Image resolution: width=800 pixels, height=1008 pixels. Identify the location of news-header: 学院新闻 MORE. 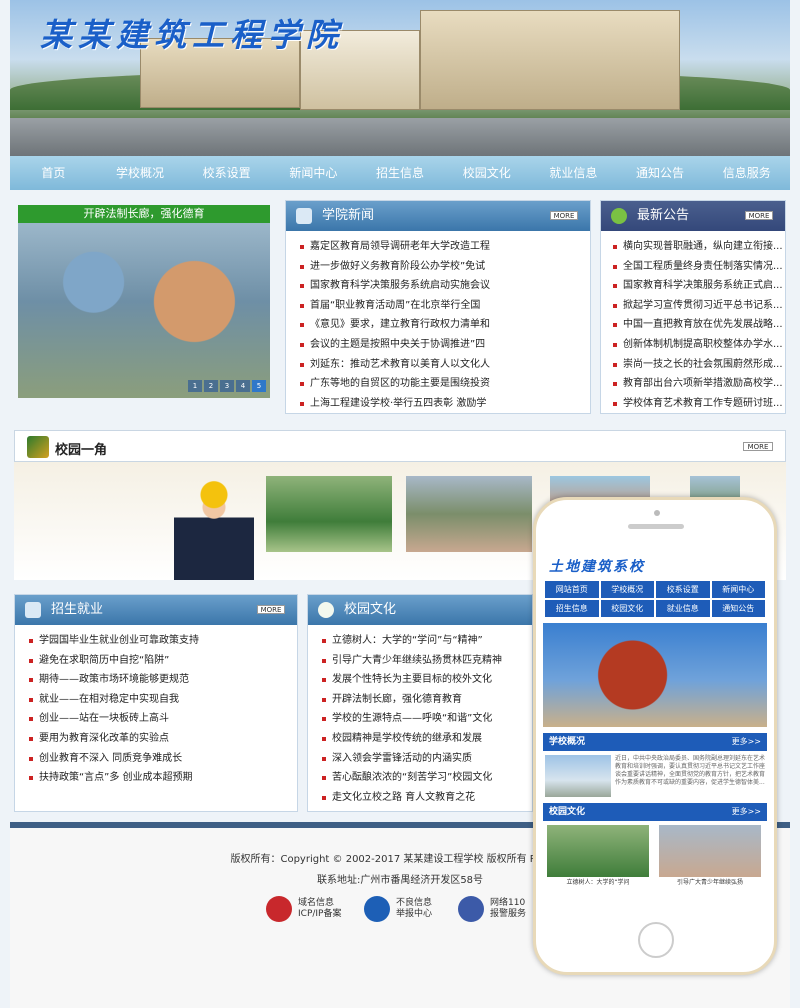
(438, 216).